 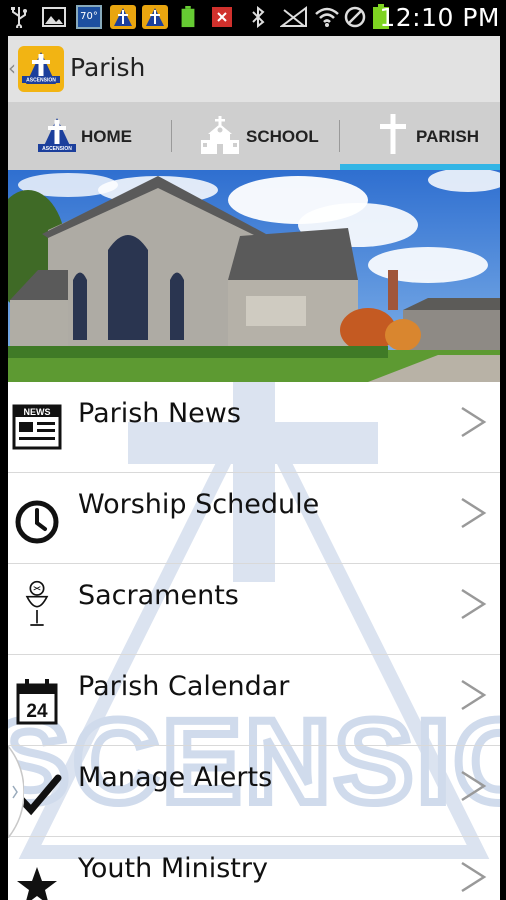 I want to click on list-item-manage-alerts: Manage Alerts, so click(x=254, y=791).